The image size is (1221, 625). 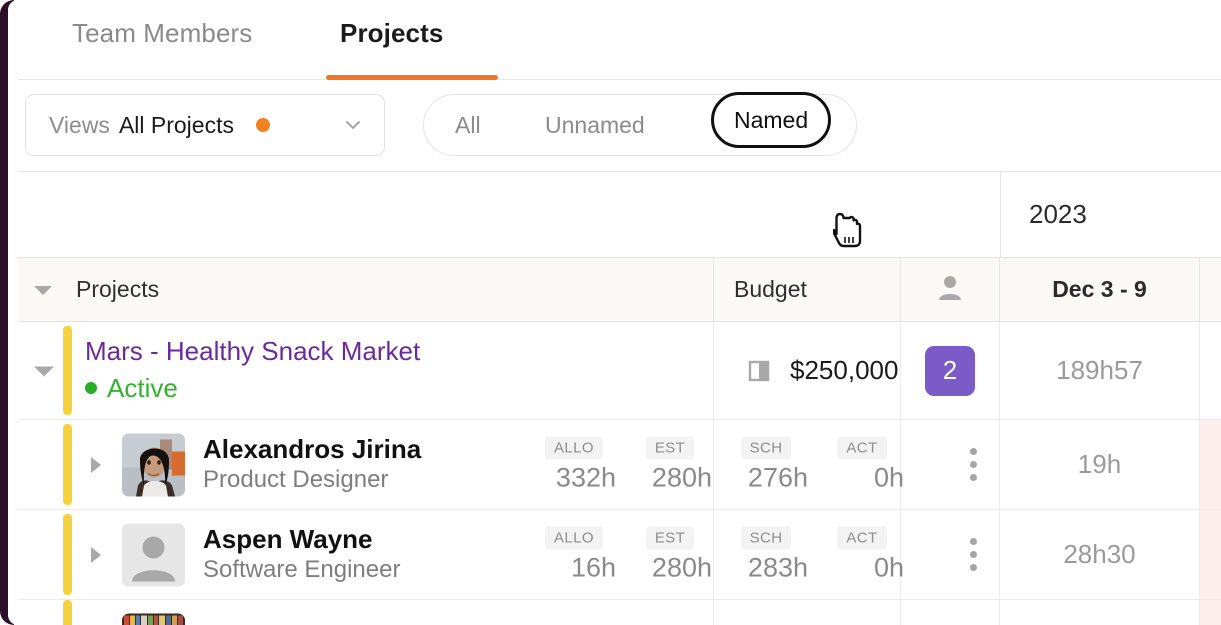 I want to click on column-header-projects: Projects, so click(x=362, y=289).